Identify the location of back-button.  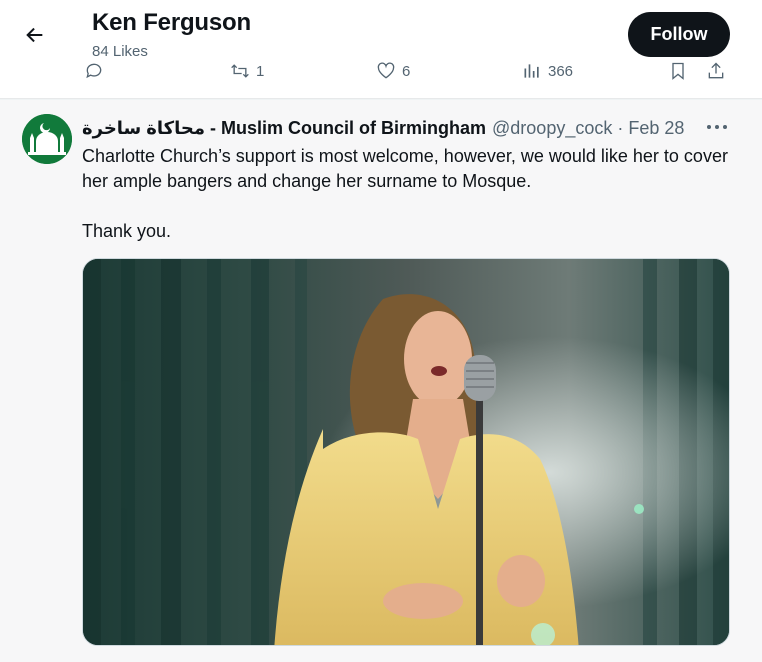
(35, 35).